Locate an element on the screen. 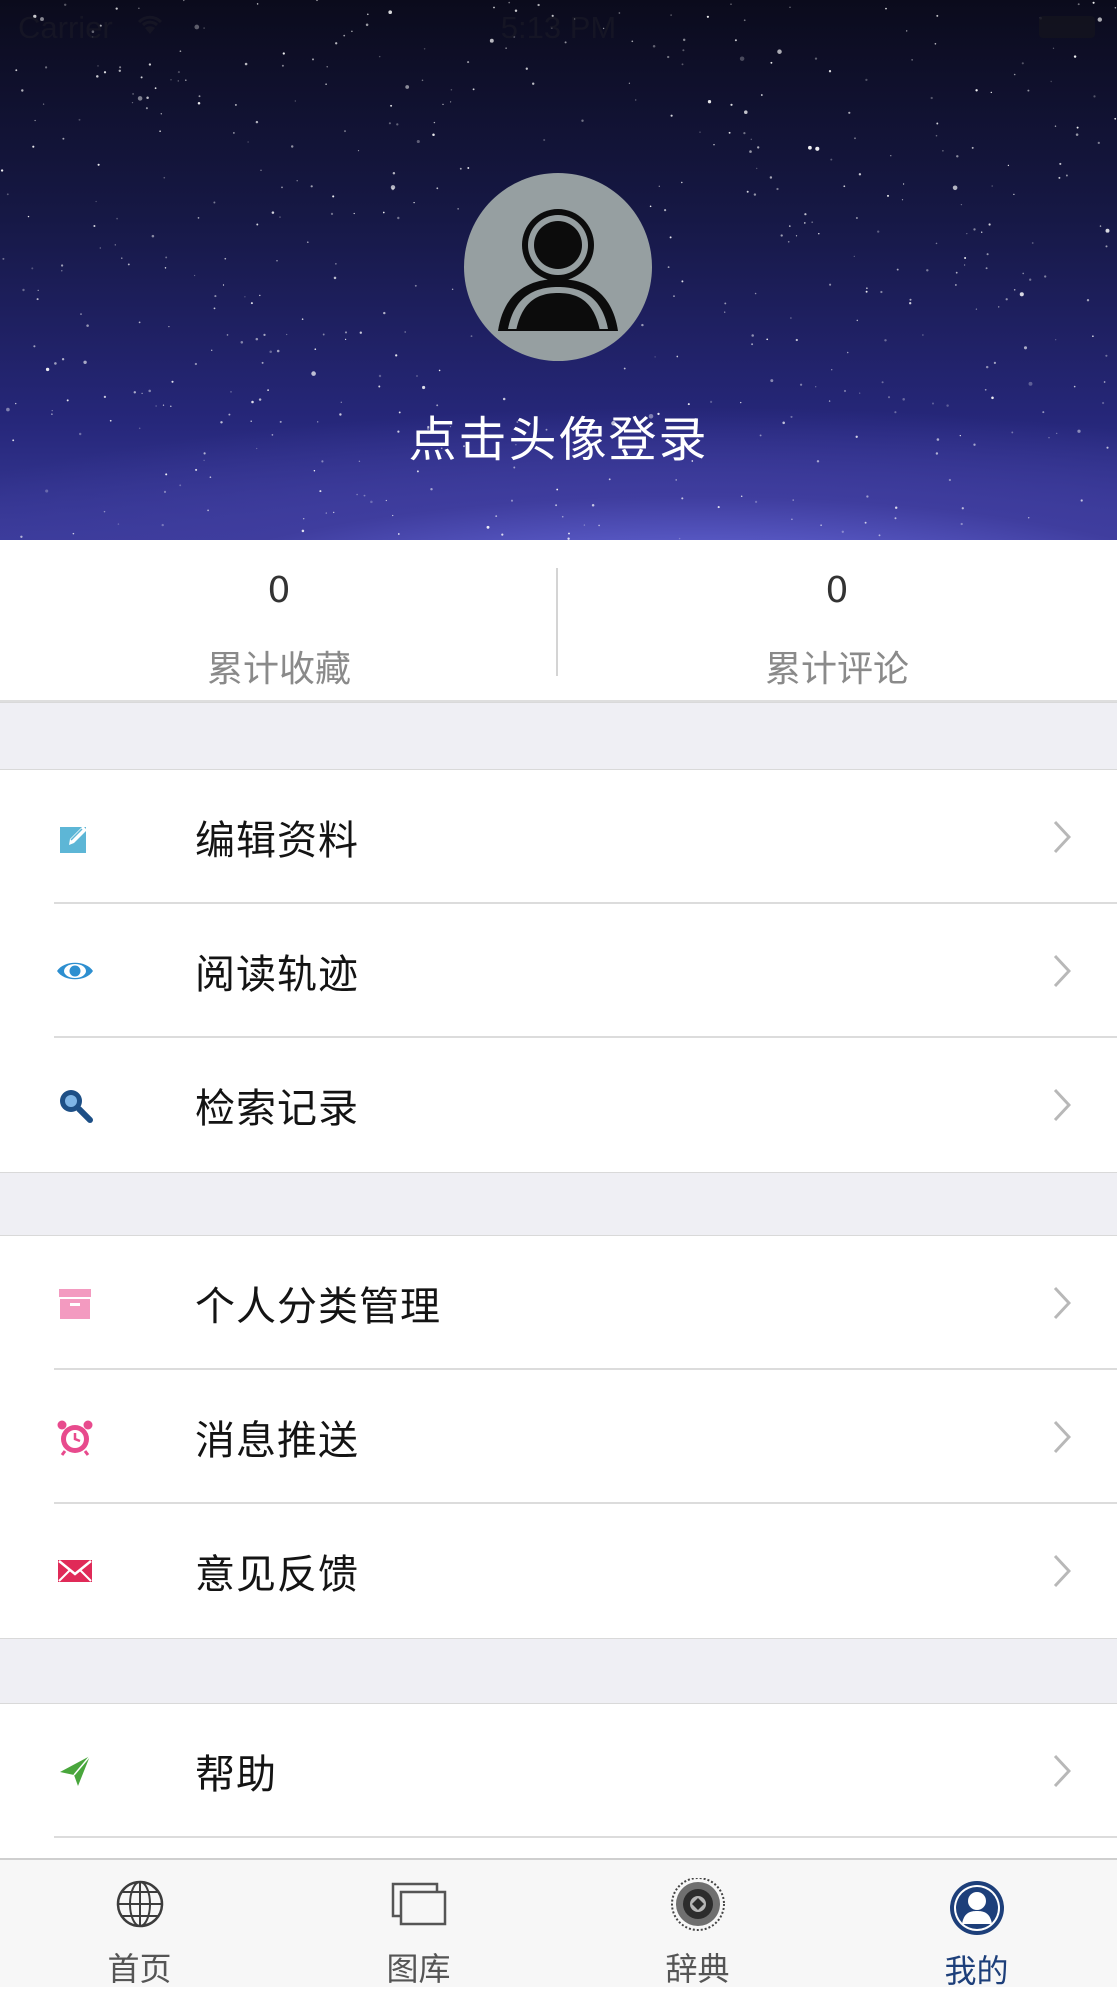 The image size is (1117, 1992). chevron-right-icon is located at coordinates (1062, 1571).